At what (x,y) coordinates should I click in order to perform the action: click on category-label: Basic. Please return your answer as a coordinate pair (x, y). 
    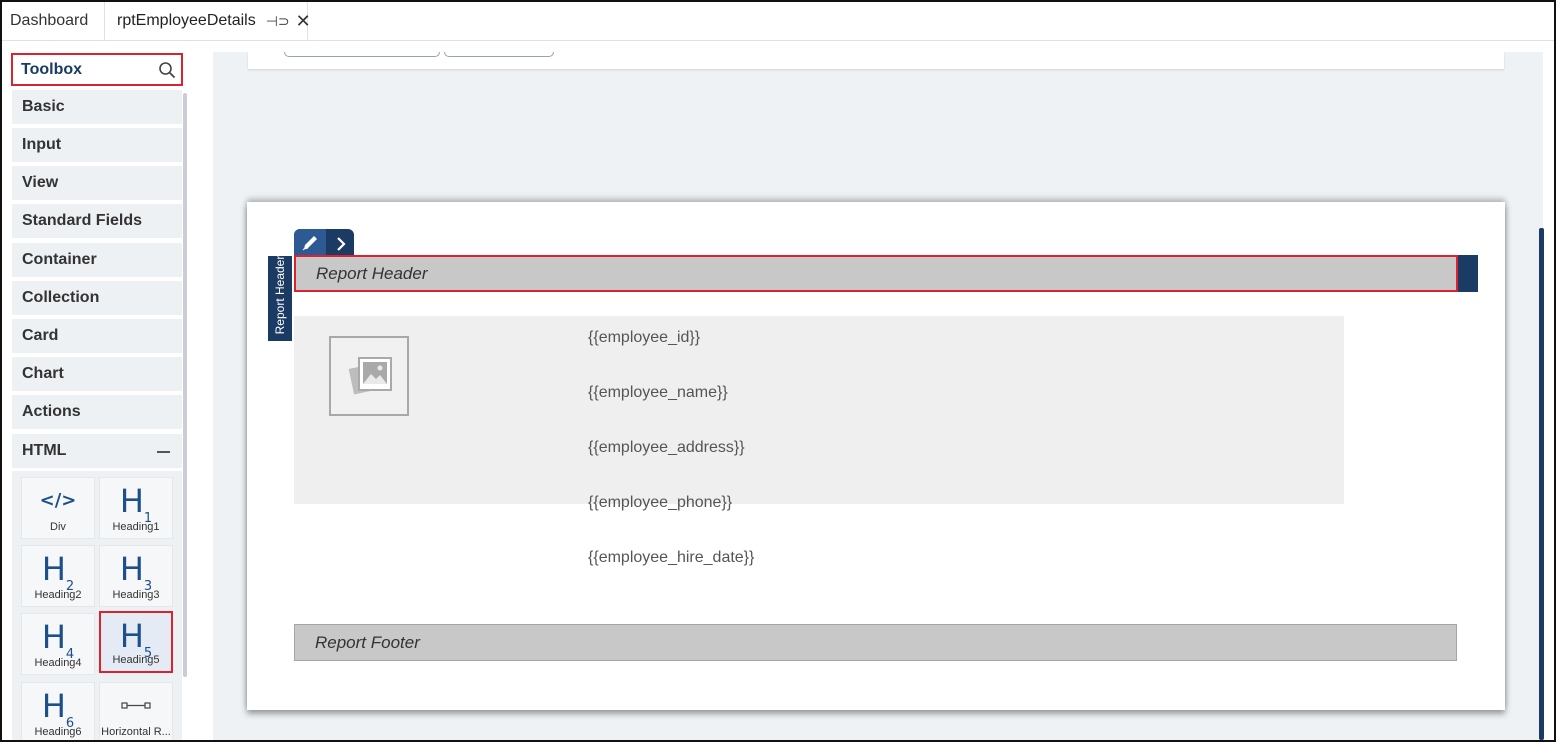
    Looking at the image, I should click on (43, 106).